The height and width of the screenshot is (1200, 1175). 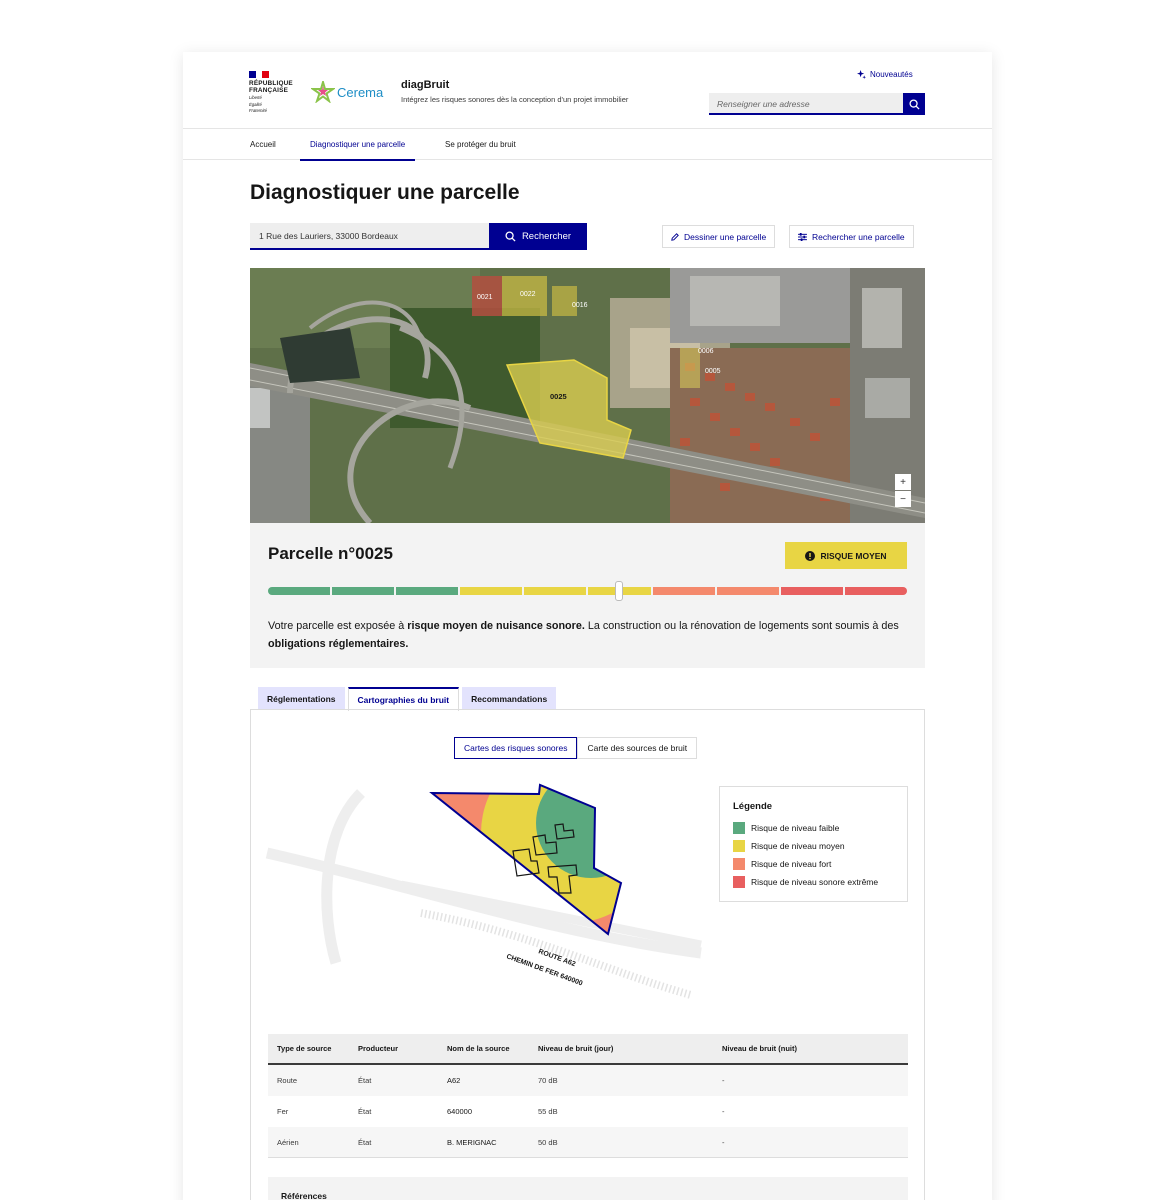 I want to click on app-title: diagBruit, so click(x=425, y=85).